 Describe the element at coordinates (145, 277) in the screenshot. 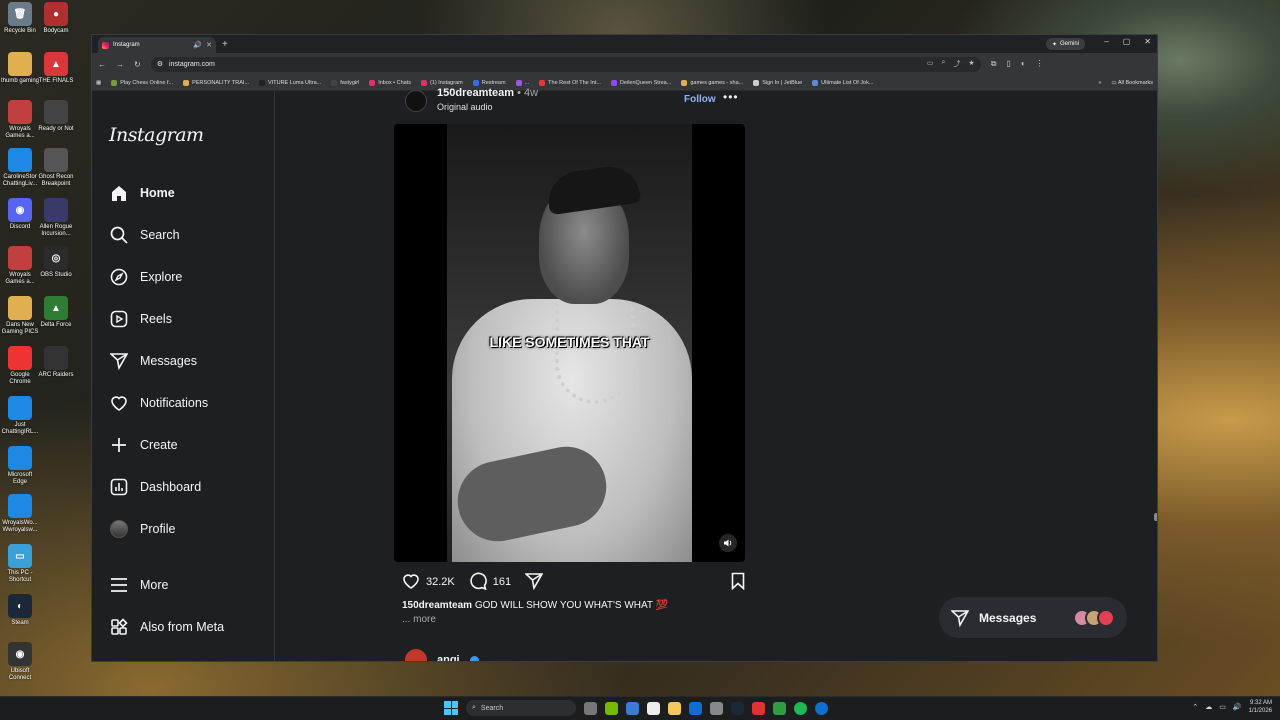

I see `nav-explore: Explore` at that location.